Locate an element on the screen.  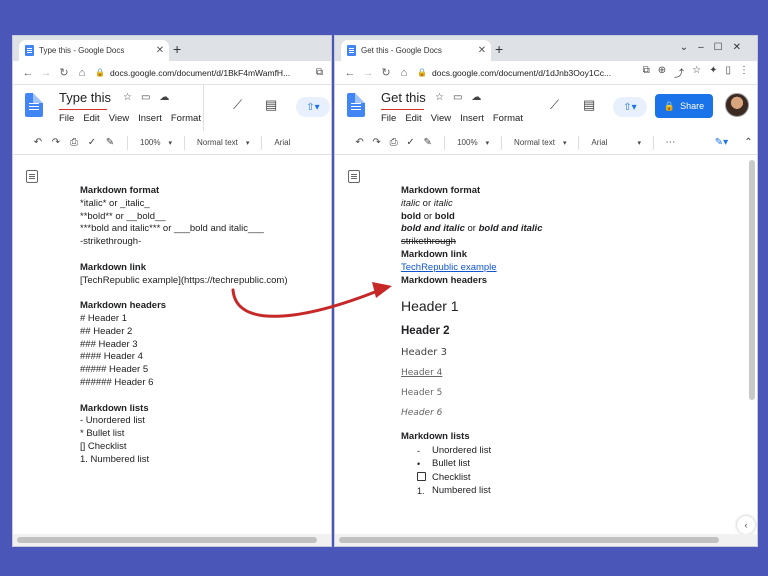
minimize-icon: – is located at coordinates (706, 47).